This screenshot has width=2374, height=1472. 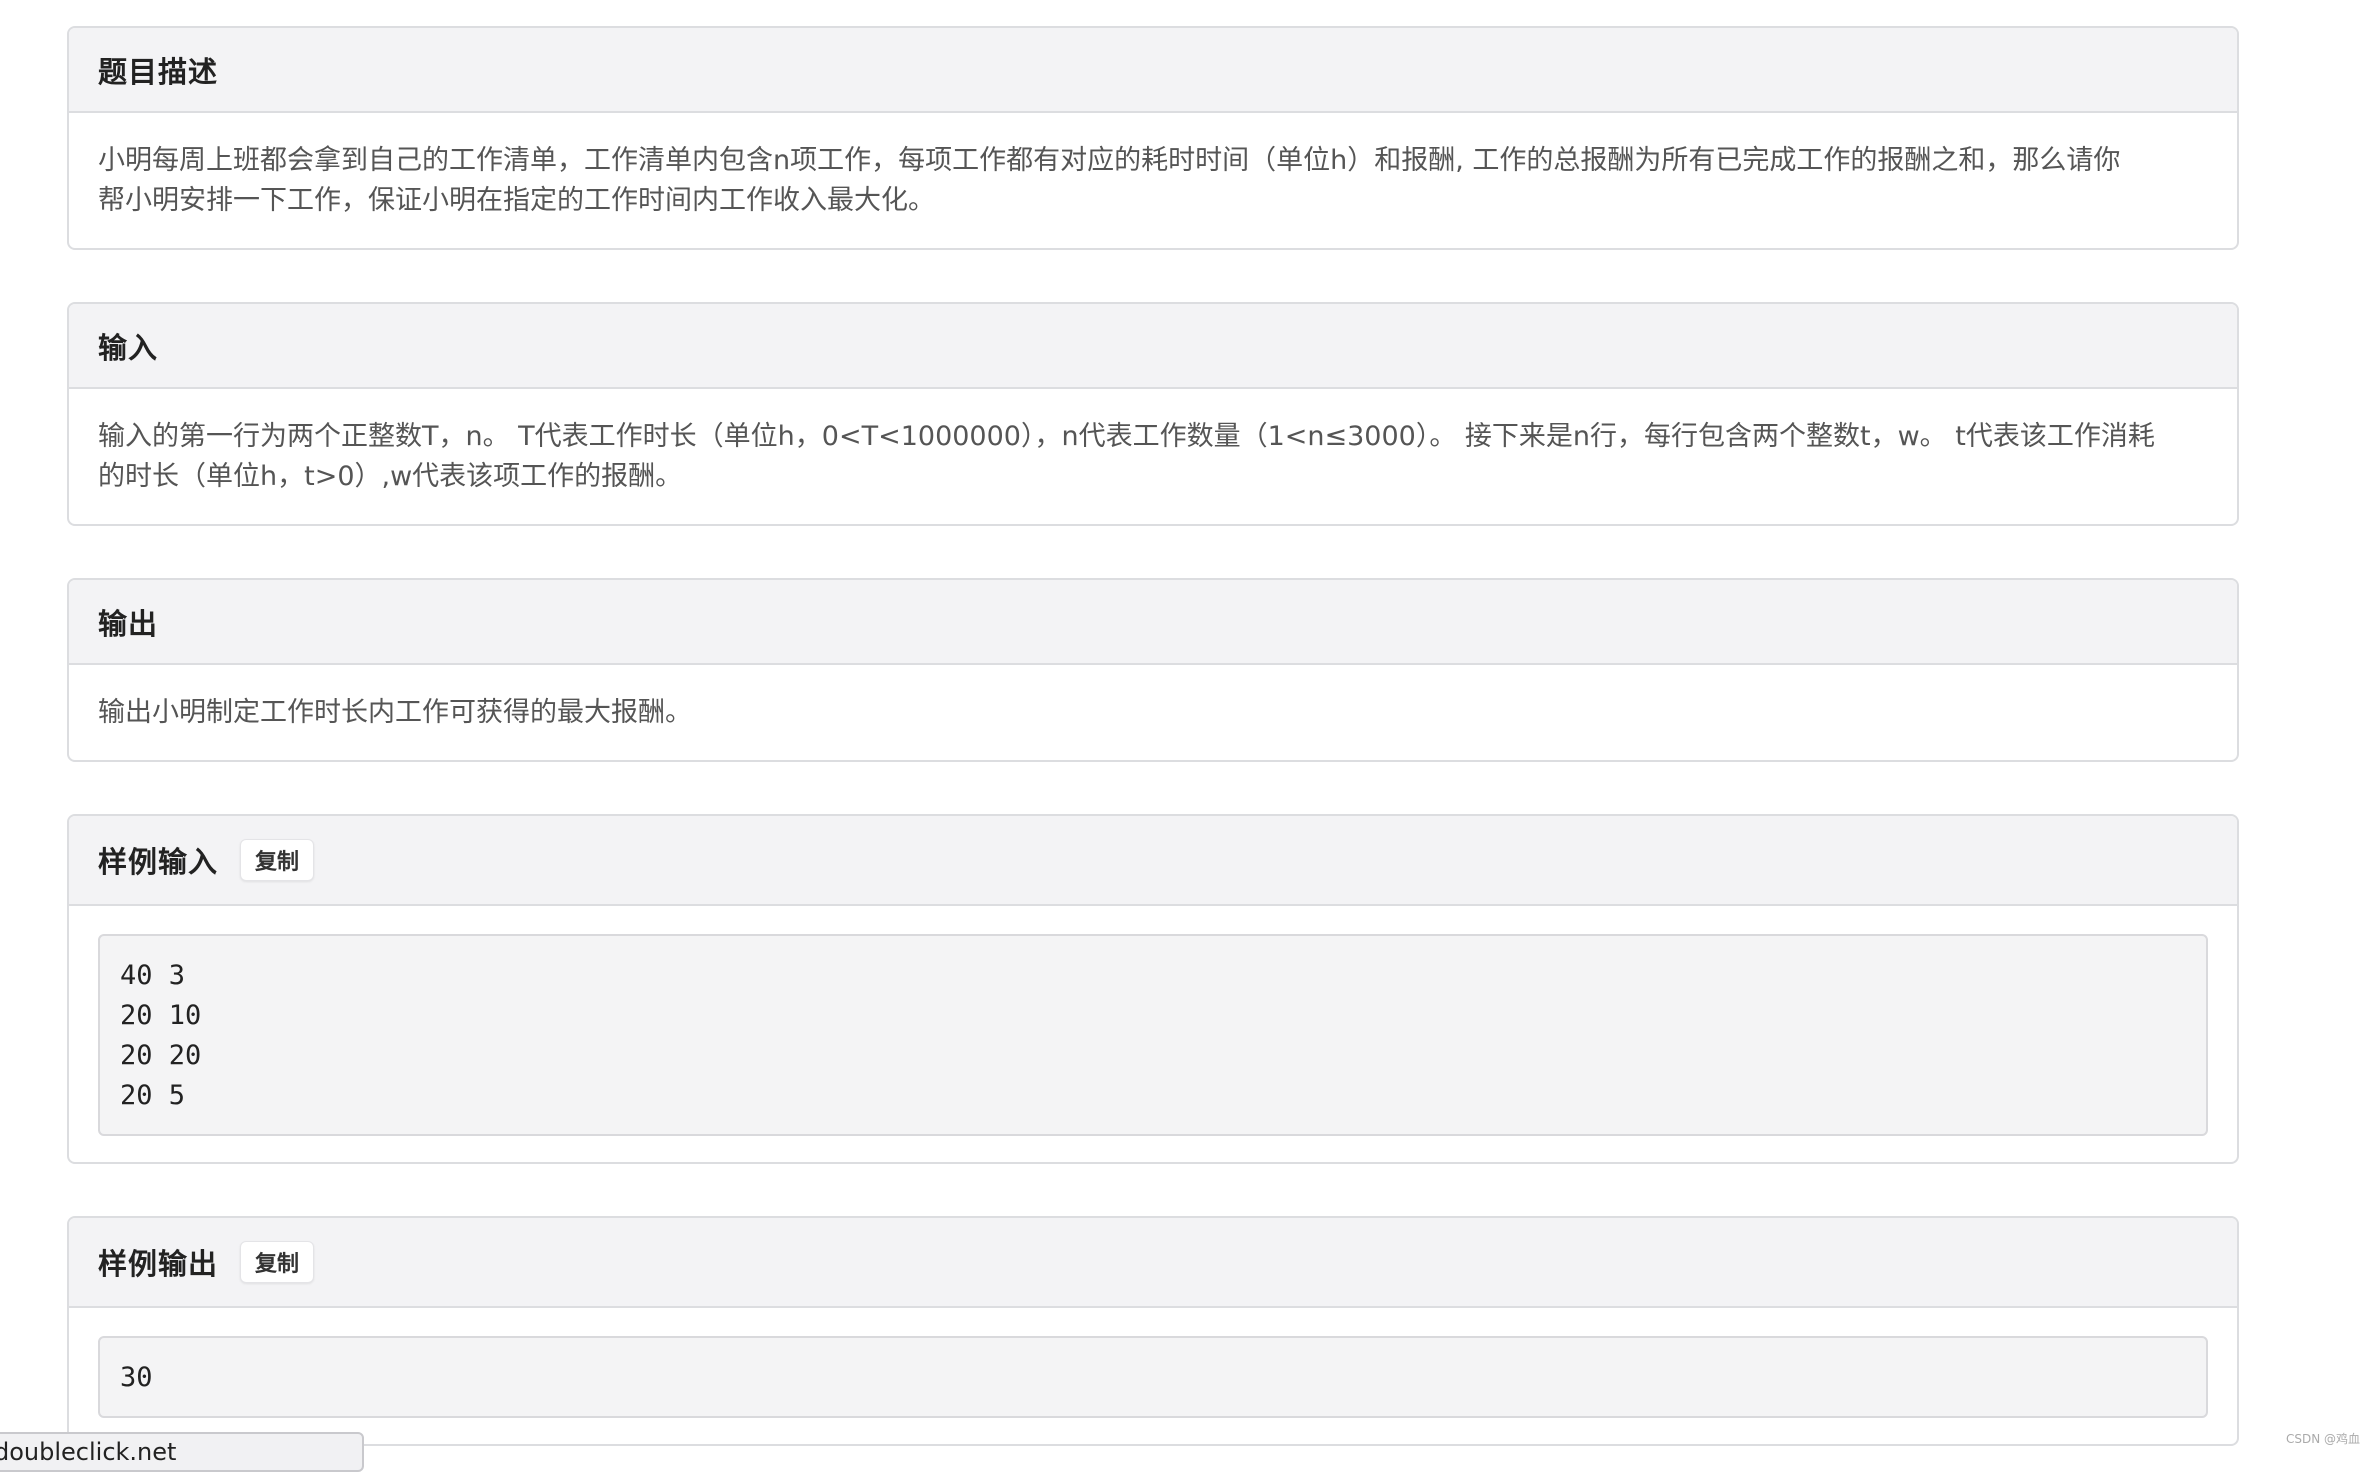 I want to click on sample-output-code: 30, so click(x=1153, y=1377).